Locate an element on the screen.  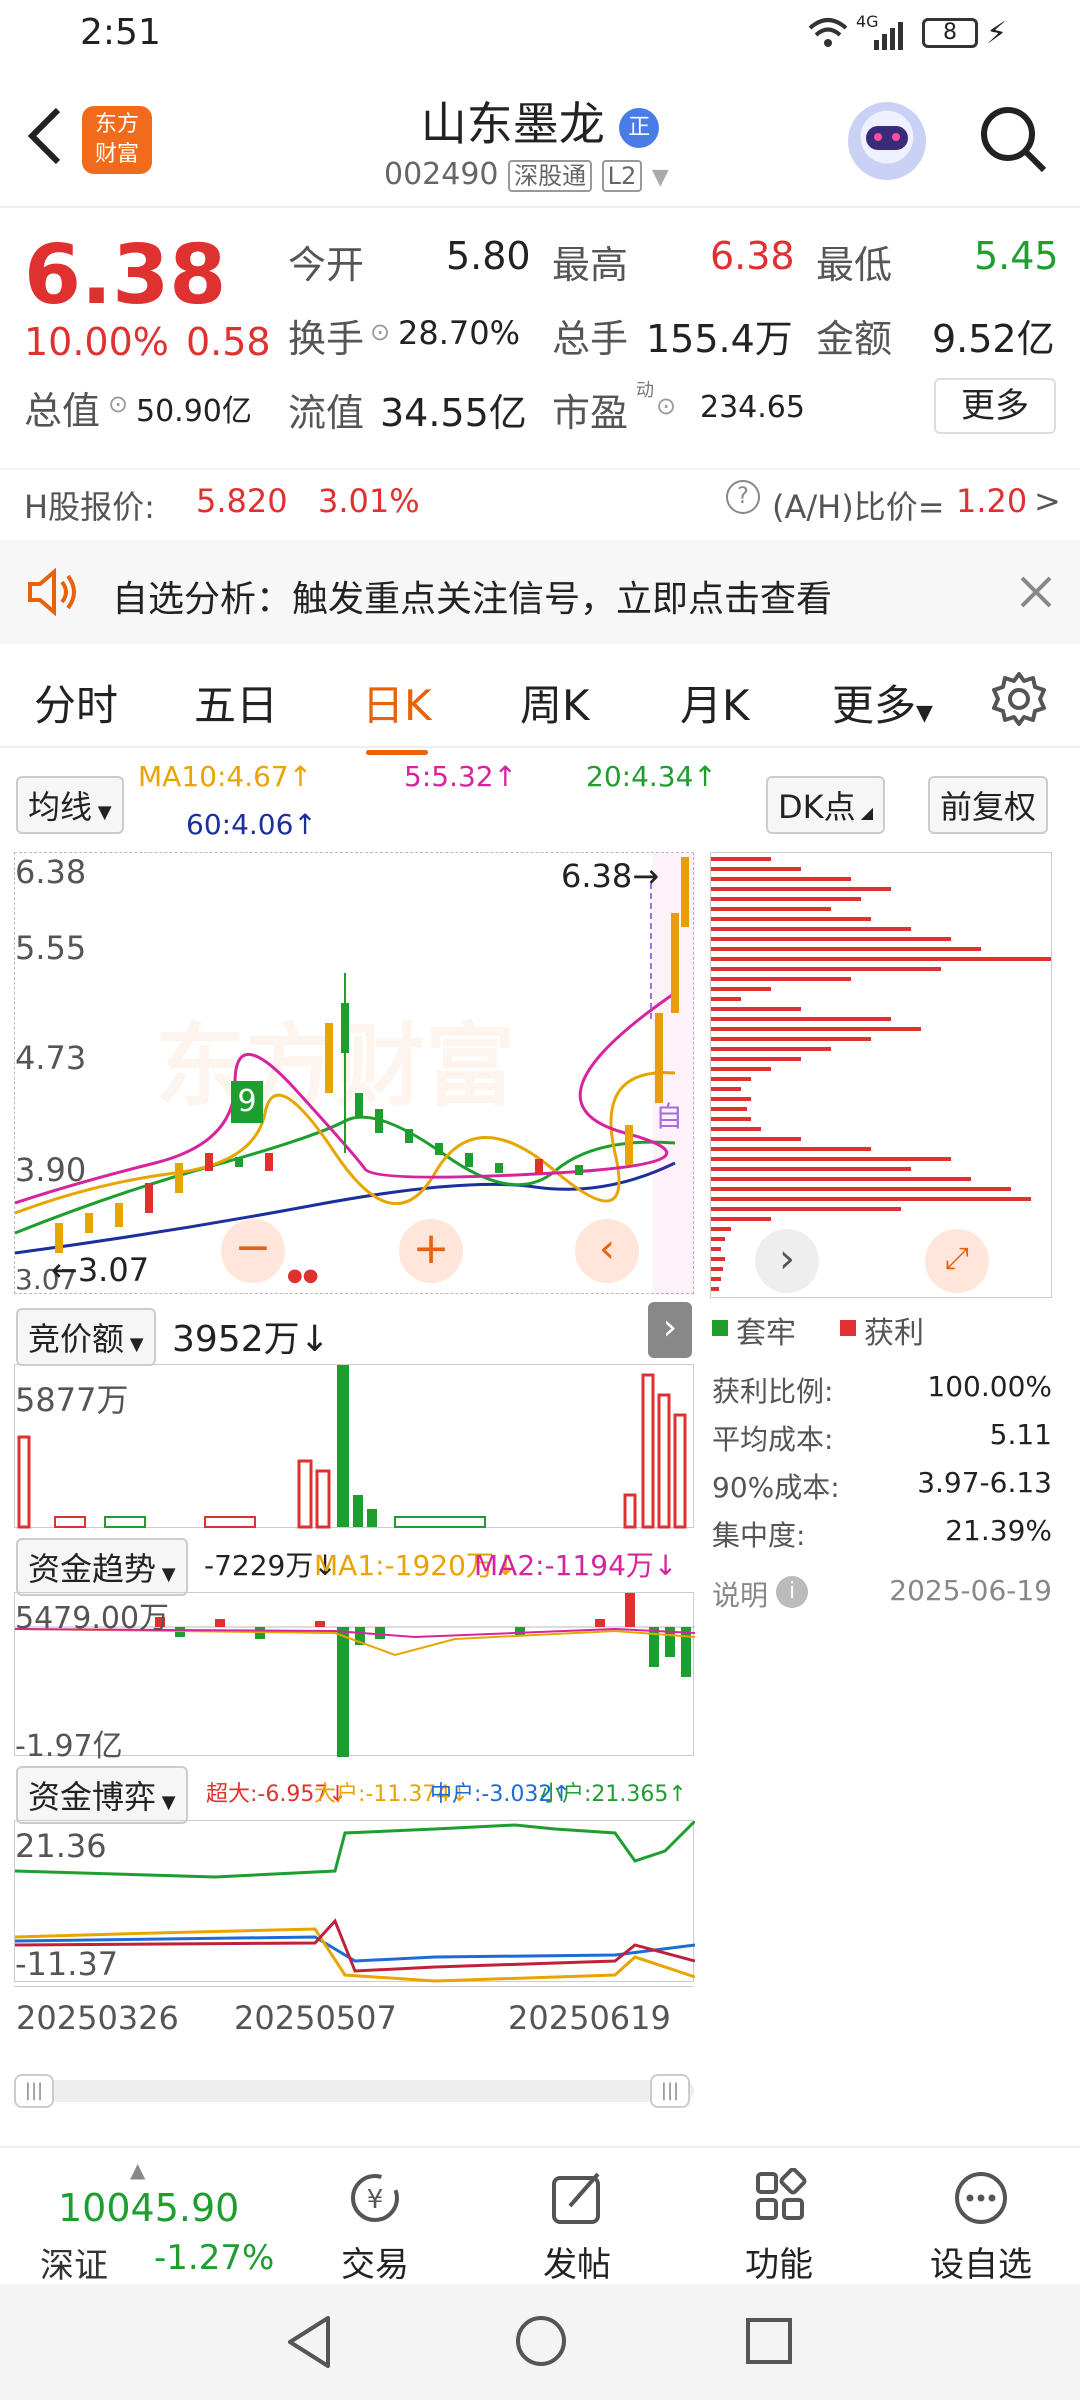
turnover-label: 换手 is located at coordinates (326, 339).